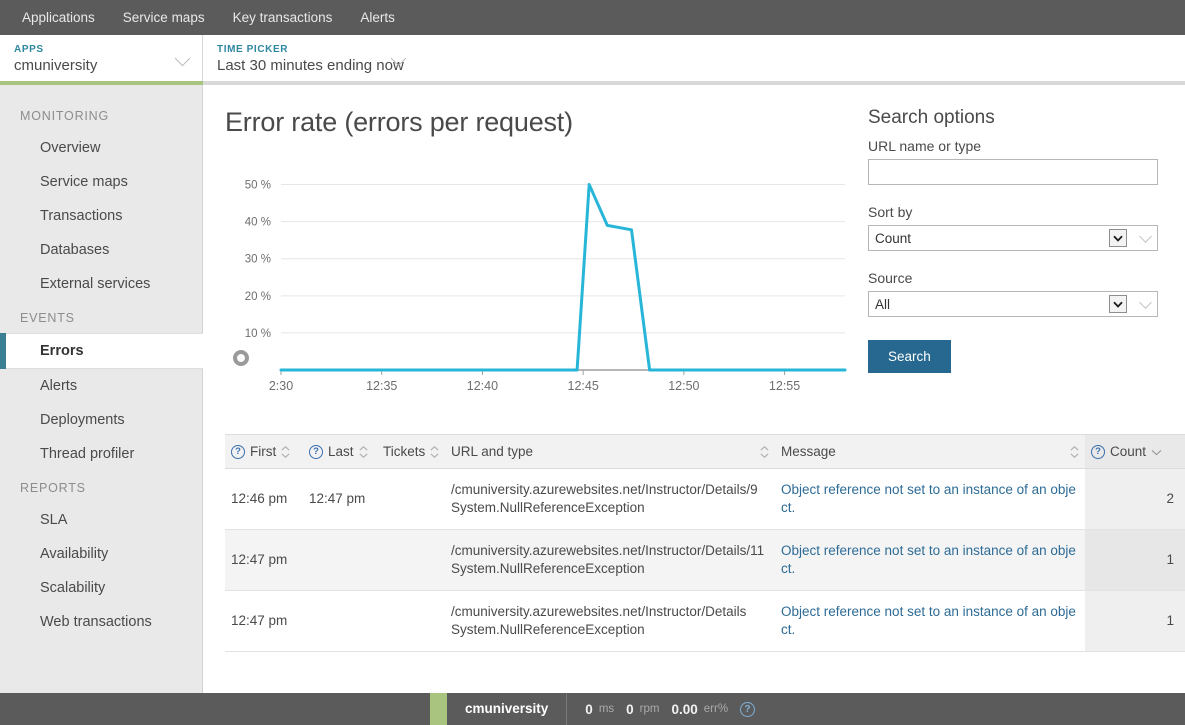  I want to click on apps-selector-value: cmuniversity, so click(56, 65).